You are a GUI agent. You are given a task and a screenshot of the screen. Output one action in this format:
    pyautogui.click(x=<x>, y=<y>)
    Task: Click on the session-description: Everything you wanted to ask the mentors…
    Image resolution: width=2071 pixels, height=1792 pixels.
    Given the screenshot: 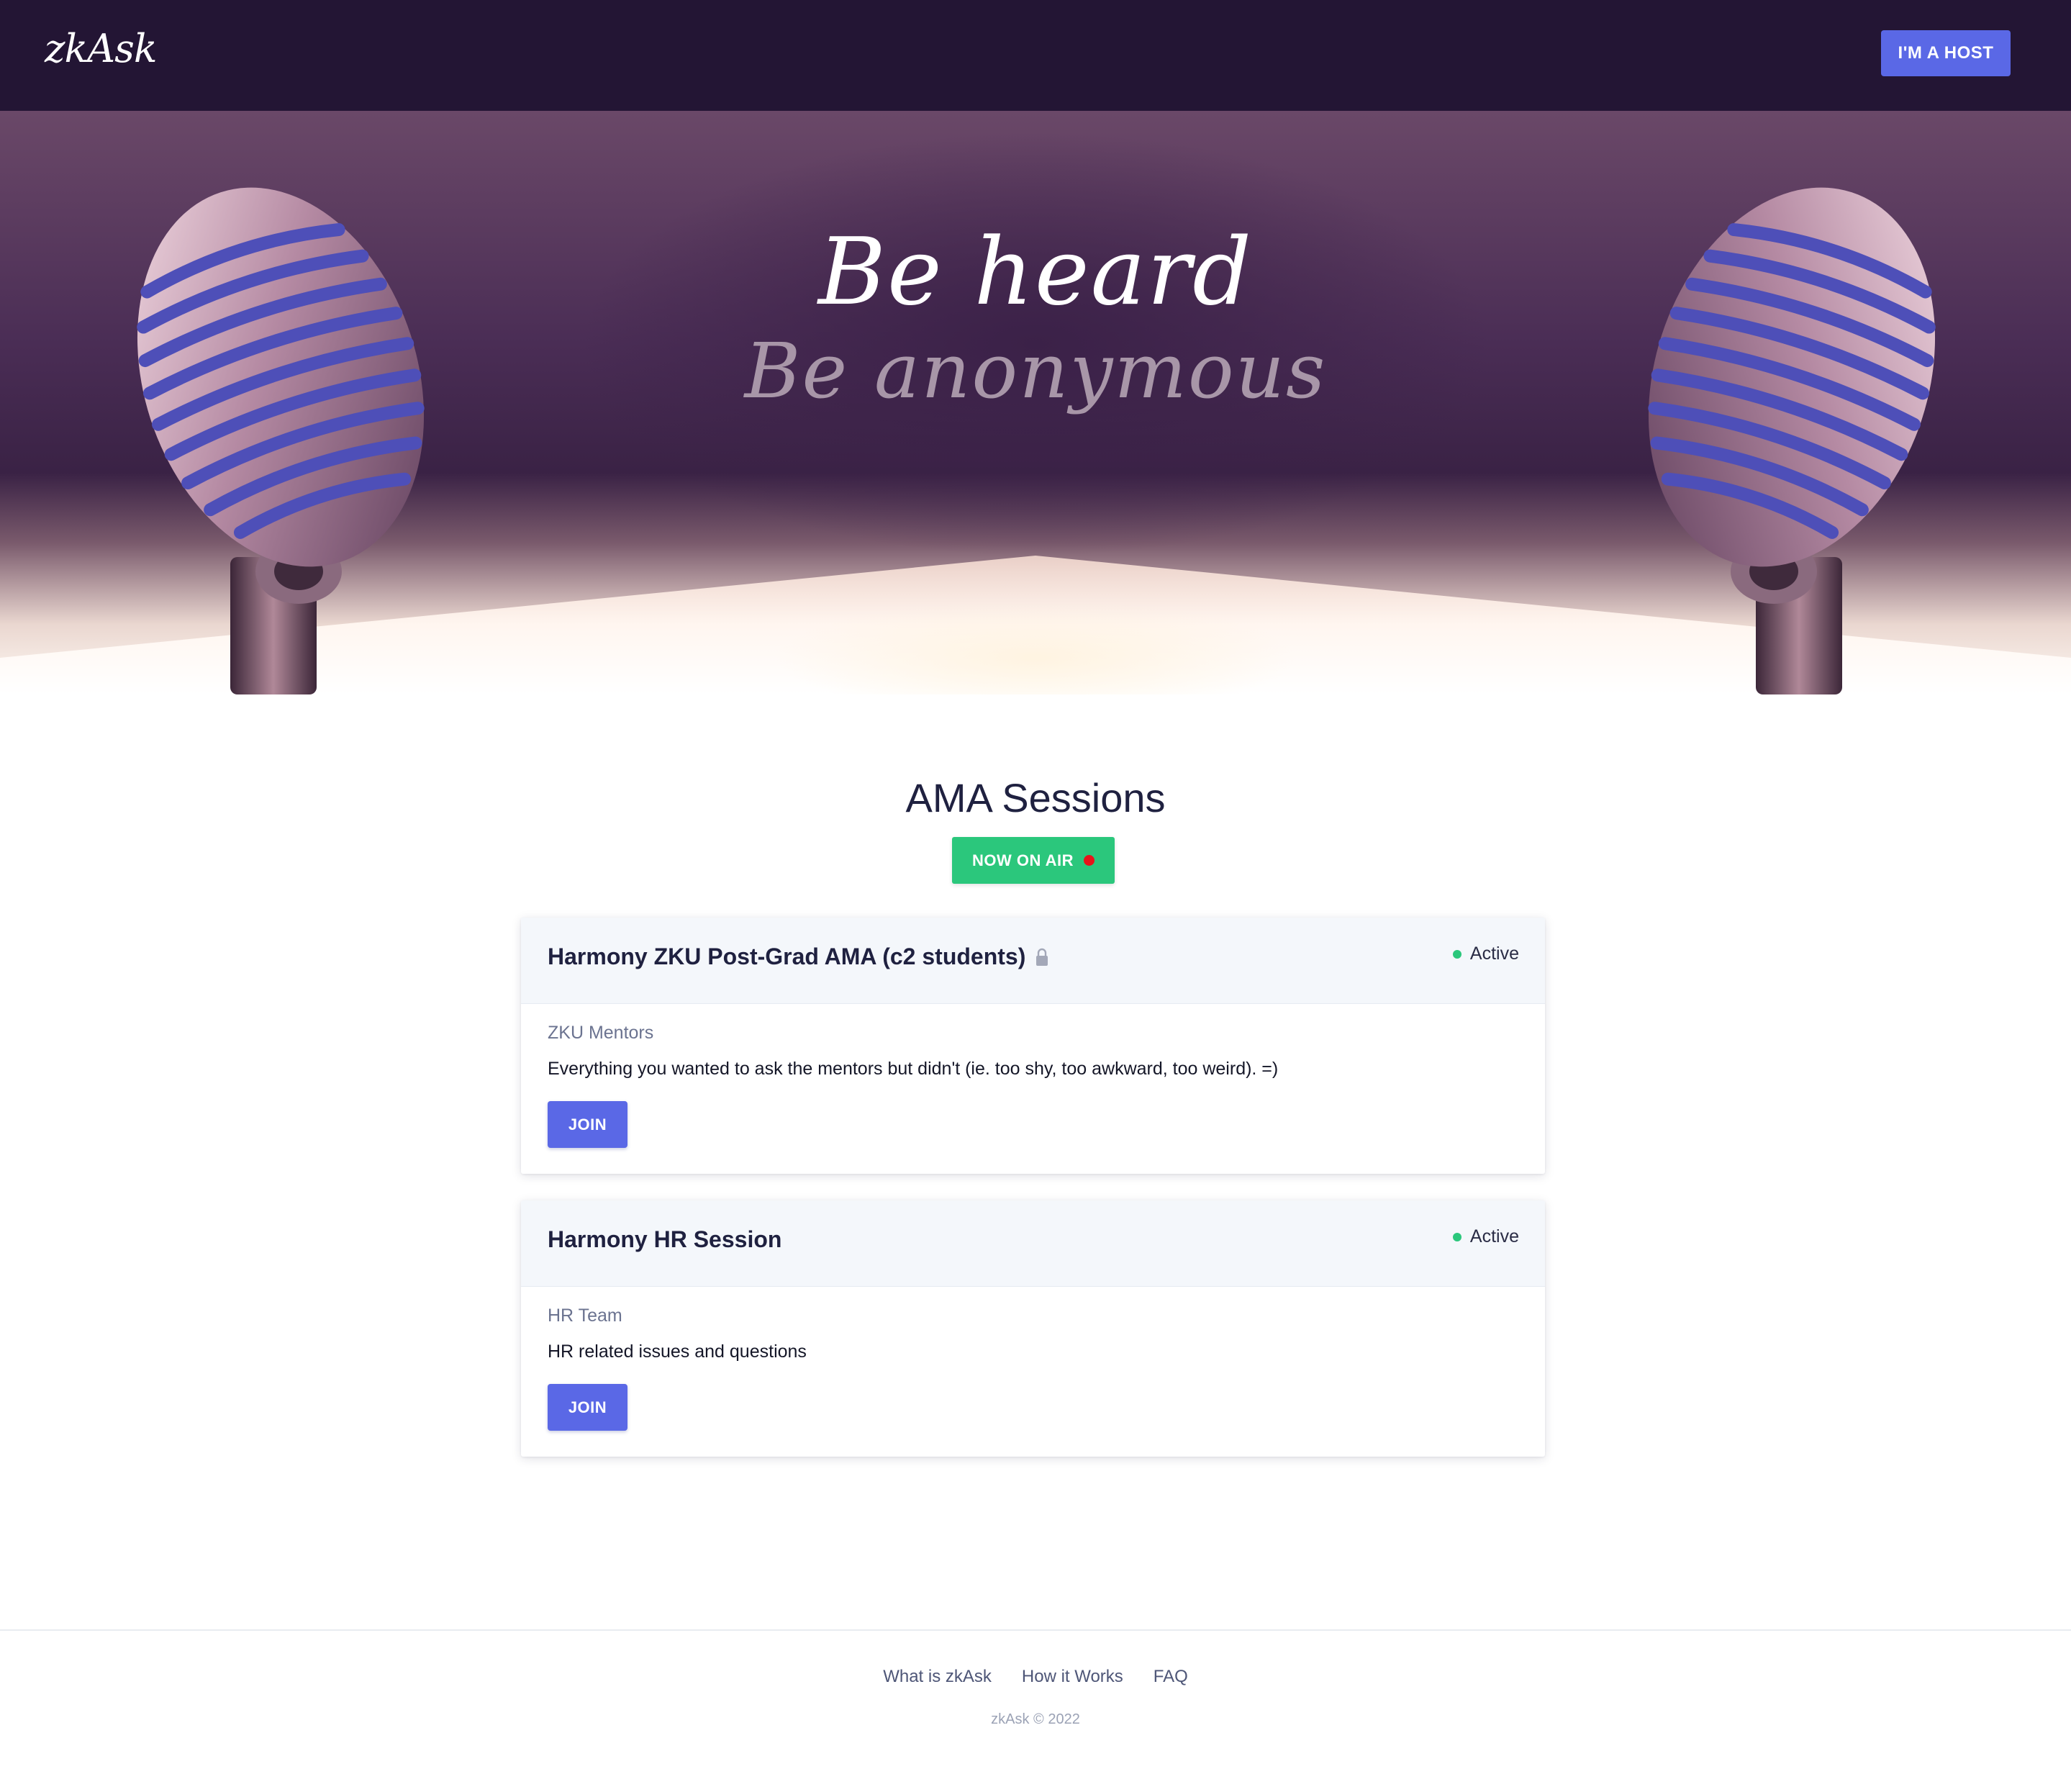 What is the action you would take?
    pyautogui.click(x=913, y=1069)
    